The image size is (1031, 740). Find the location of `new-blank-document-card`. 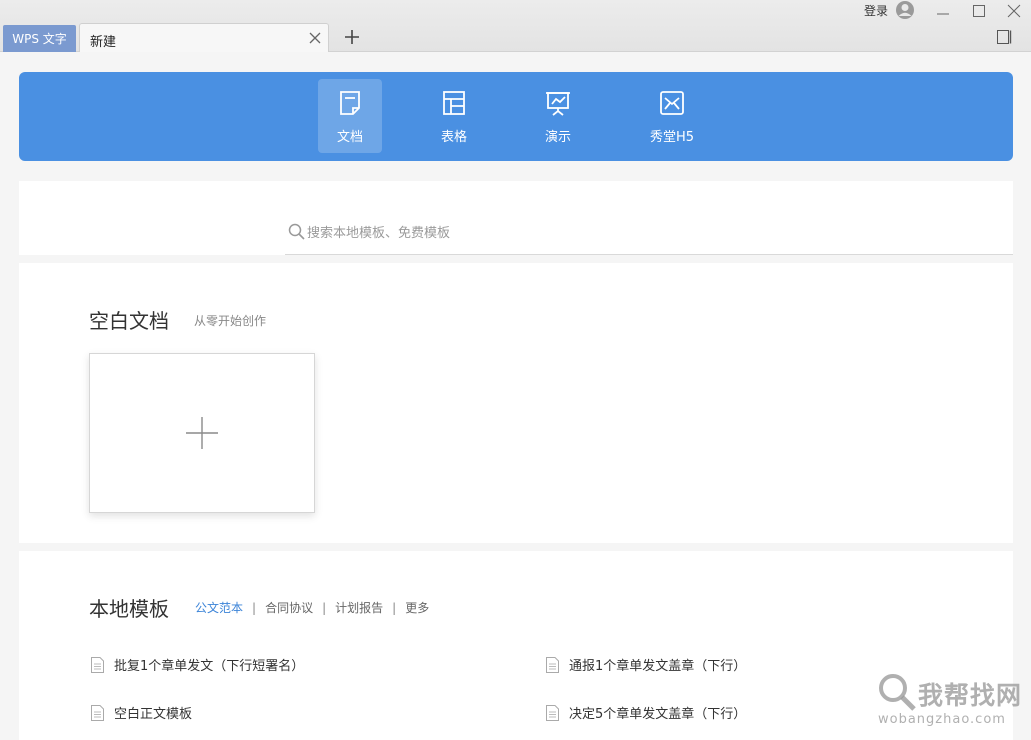

new-blank-document-card is located at coordinates (202, 433).